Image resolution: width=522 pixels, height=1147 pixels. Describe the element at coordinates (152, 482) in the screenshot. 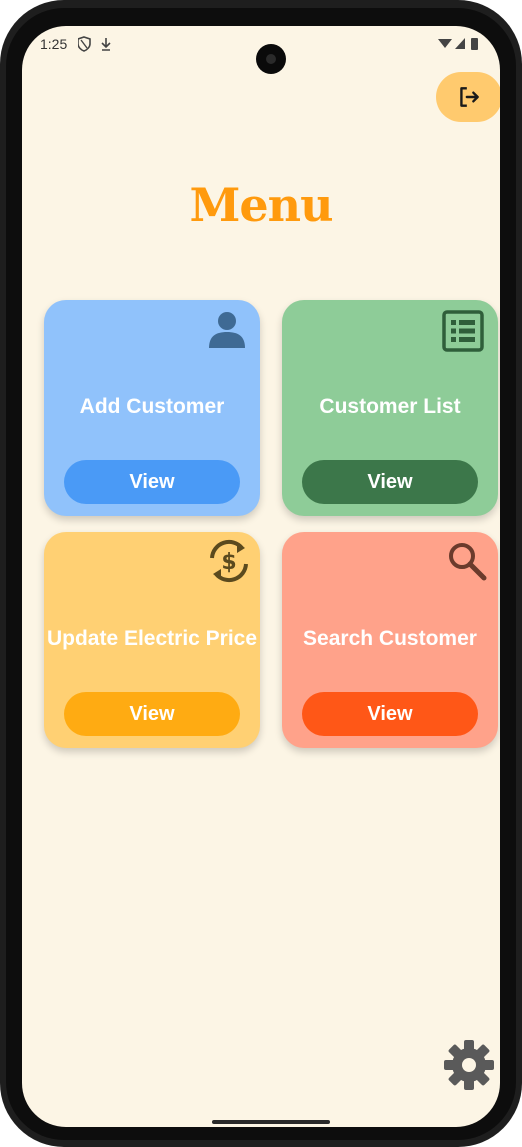

I see `view-button-add-customer: View` at that location.